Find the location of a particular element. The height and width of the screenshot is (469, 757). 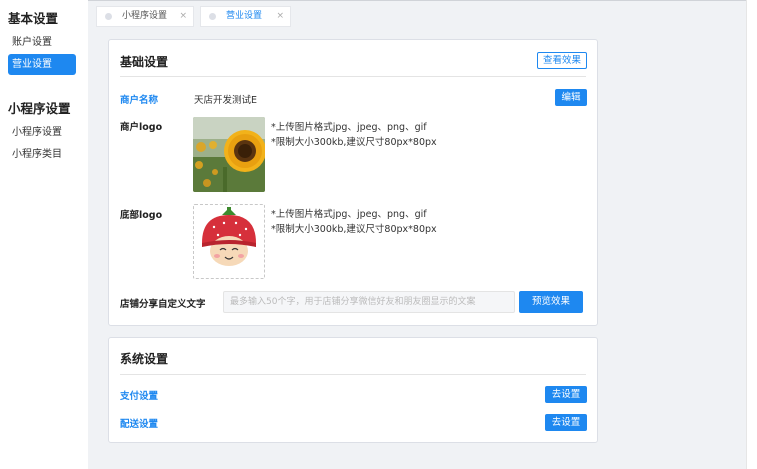

sidebar-group-miniprogram: 小程序设置 is located at coordinates (39, 108).